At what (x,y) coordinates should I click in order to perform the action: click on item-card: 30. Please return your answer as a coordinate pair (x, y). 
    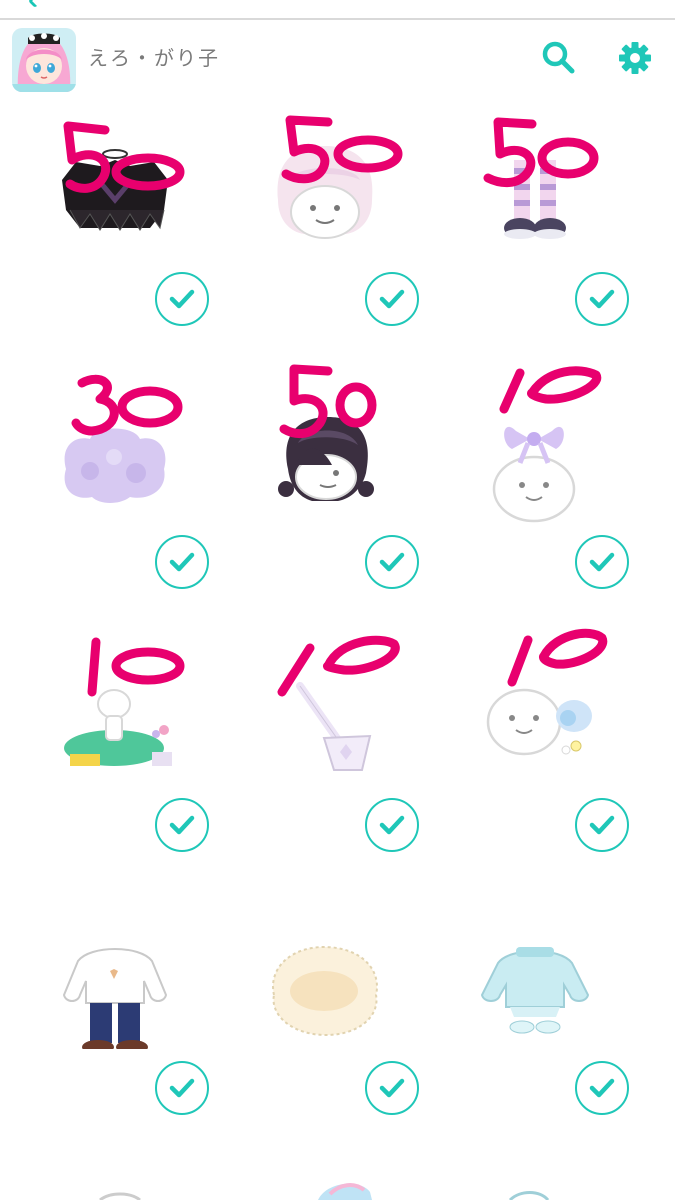
    Looking at the image, I should click on (112, 494).